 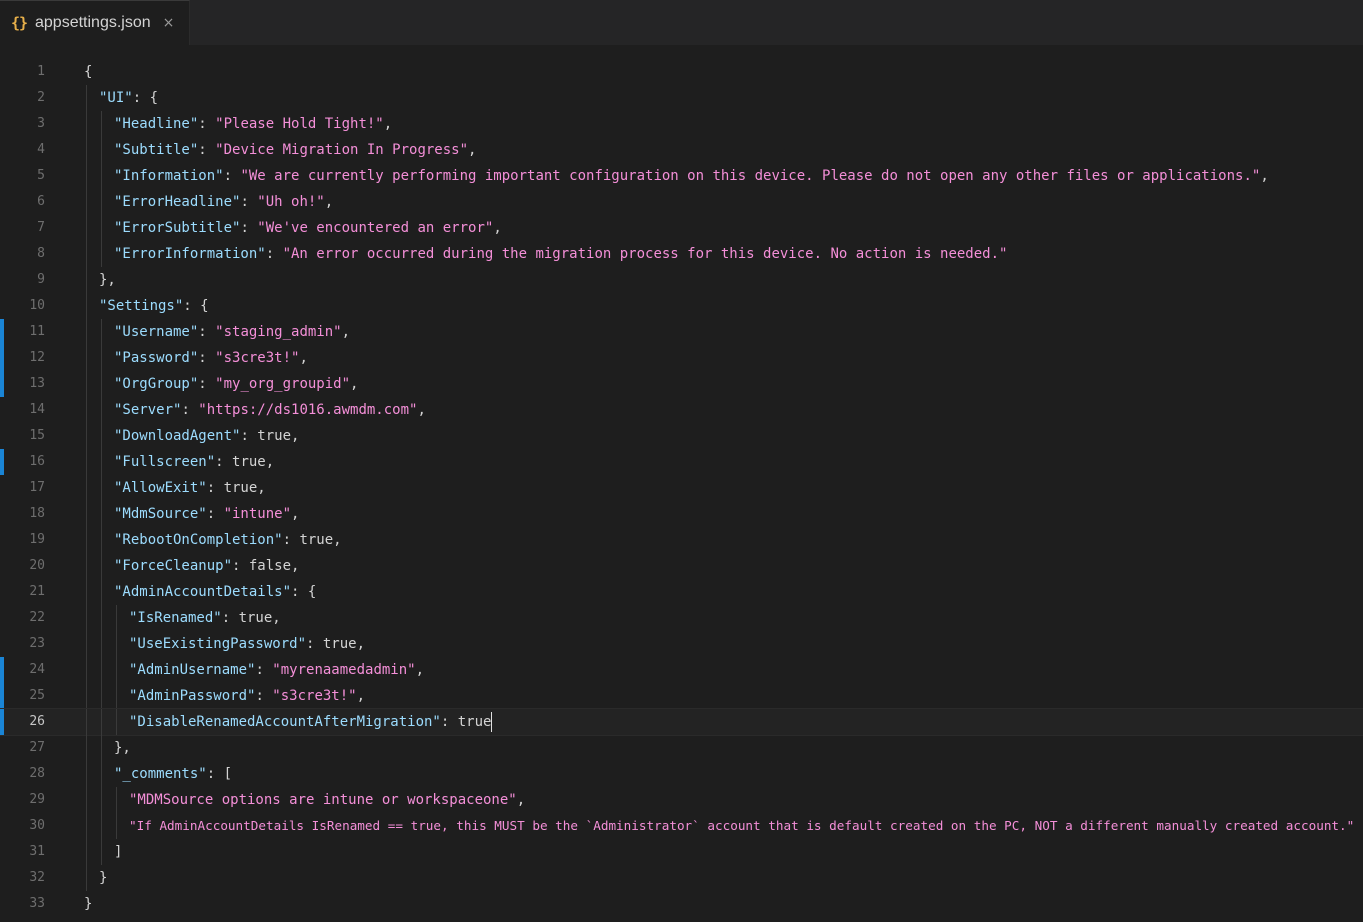 What do you see at coordinates (681, 904) in the screenshot?
I see `code-line: 33}` at bounding box center [681, 904].